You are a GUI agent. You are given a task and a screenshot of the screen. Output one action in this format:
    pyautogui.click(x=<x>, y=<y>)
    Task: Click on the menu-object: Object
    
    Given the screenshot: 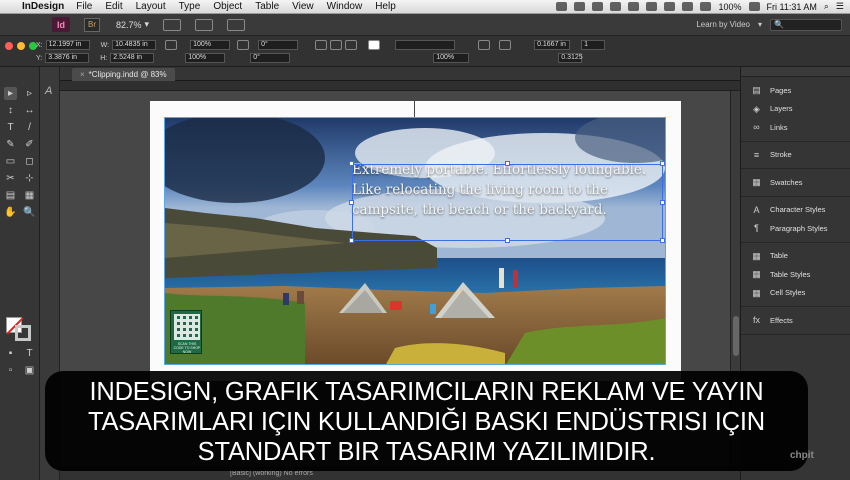 What is the action you would take?
    pyautogui.click(x=227, y=6)
    